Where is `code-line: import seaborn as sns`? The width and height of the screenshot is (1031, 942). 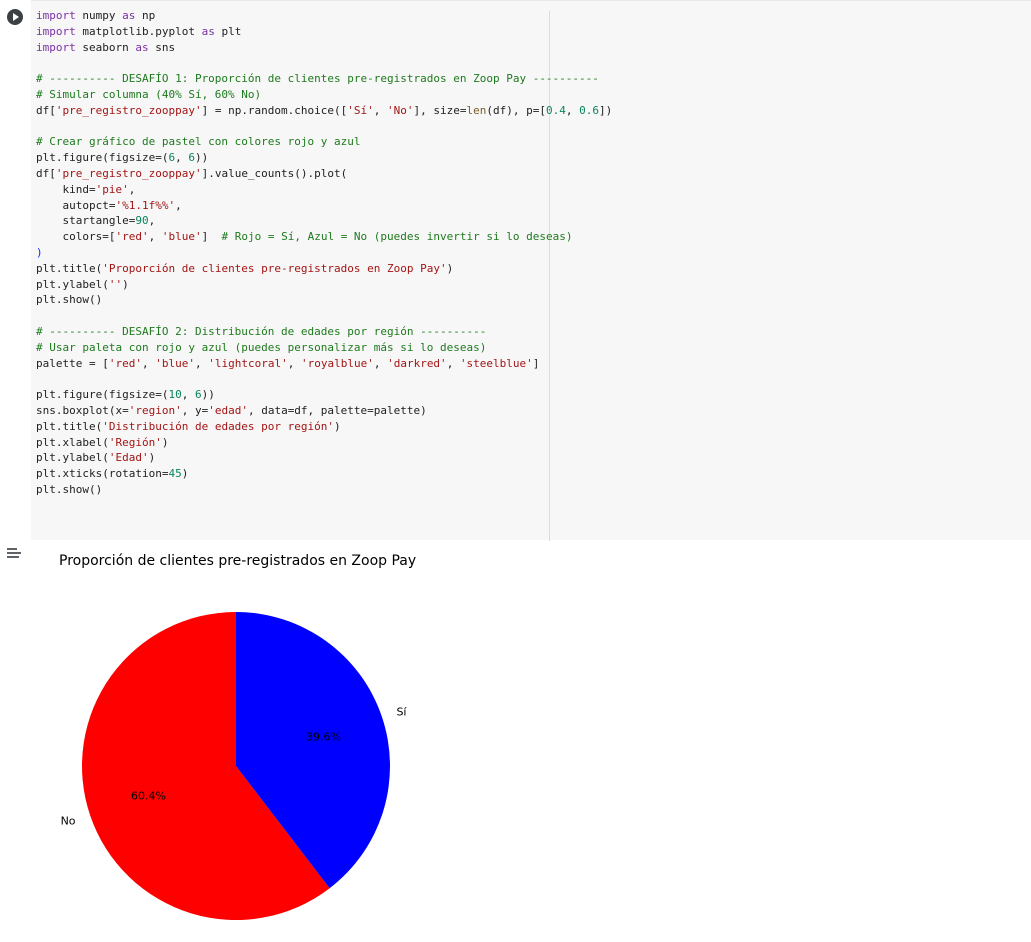 code-line: import seaborn as sns is located at coordinates (106, 47).